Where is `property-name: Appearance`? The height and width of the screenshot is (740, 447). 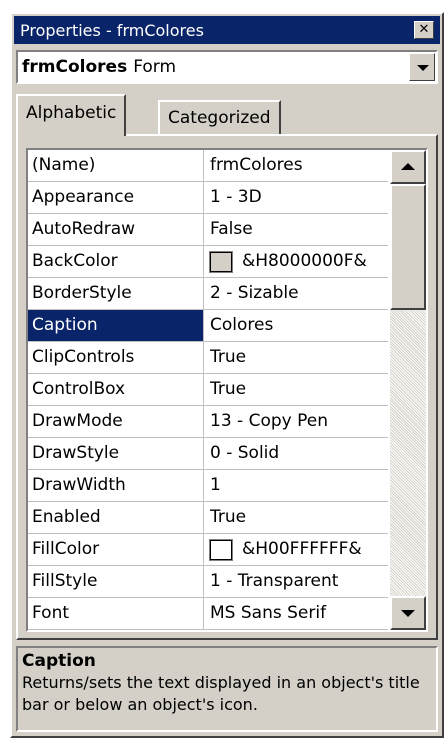 property-name: Appearance is located at coordinates (116, 197).